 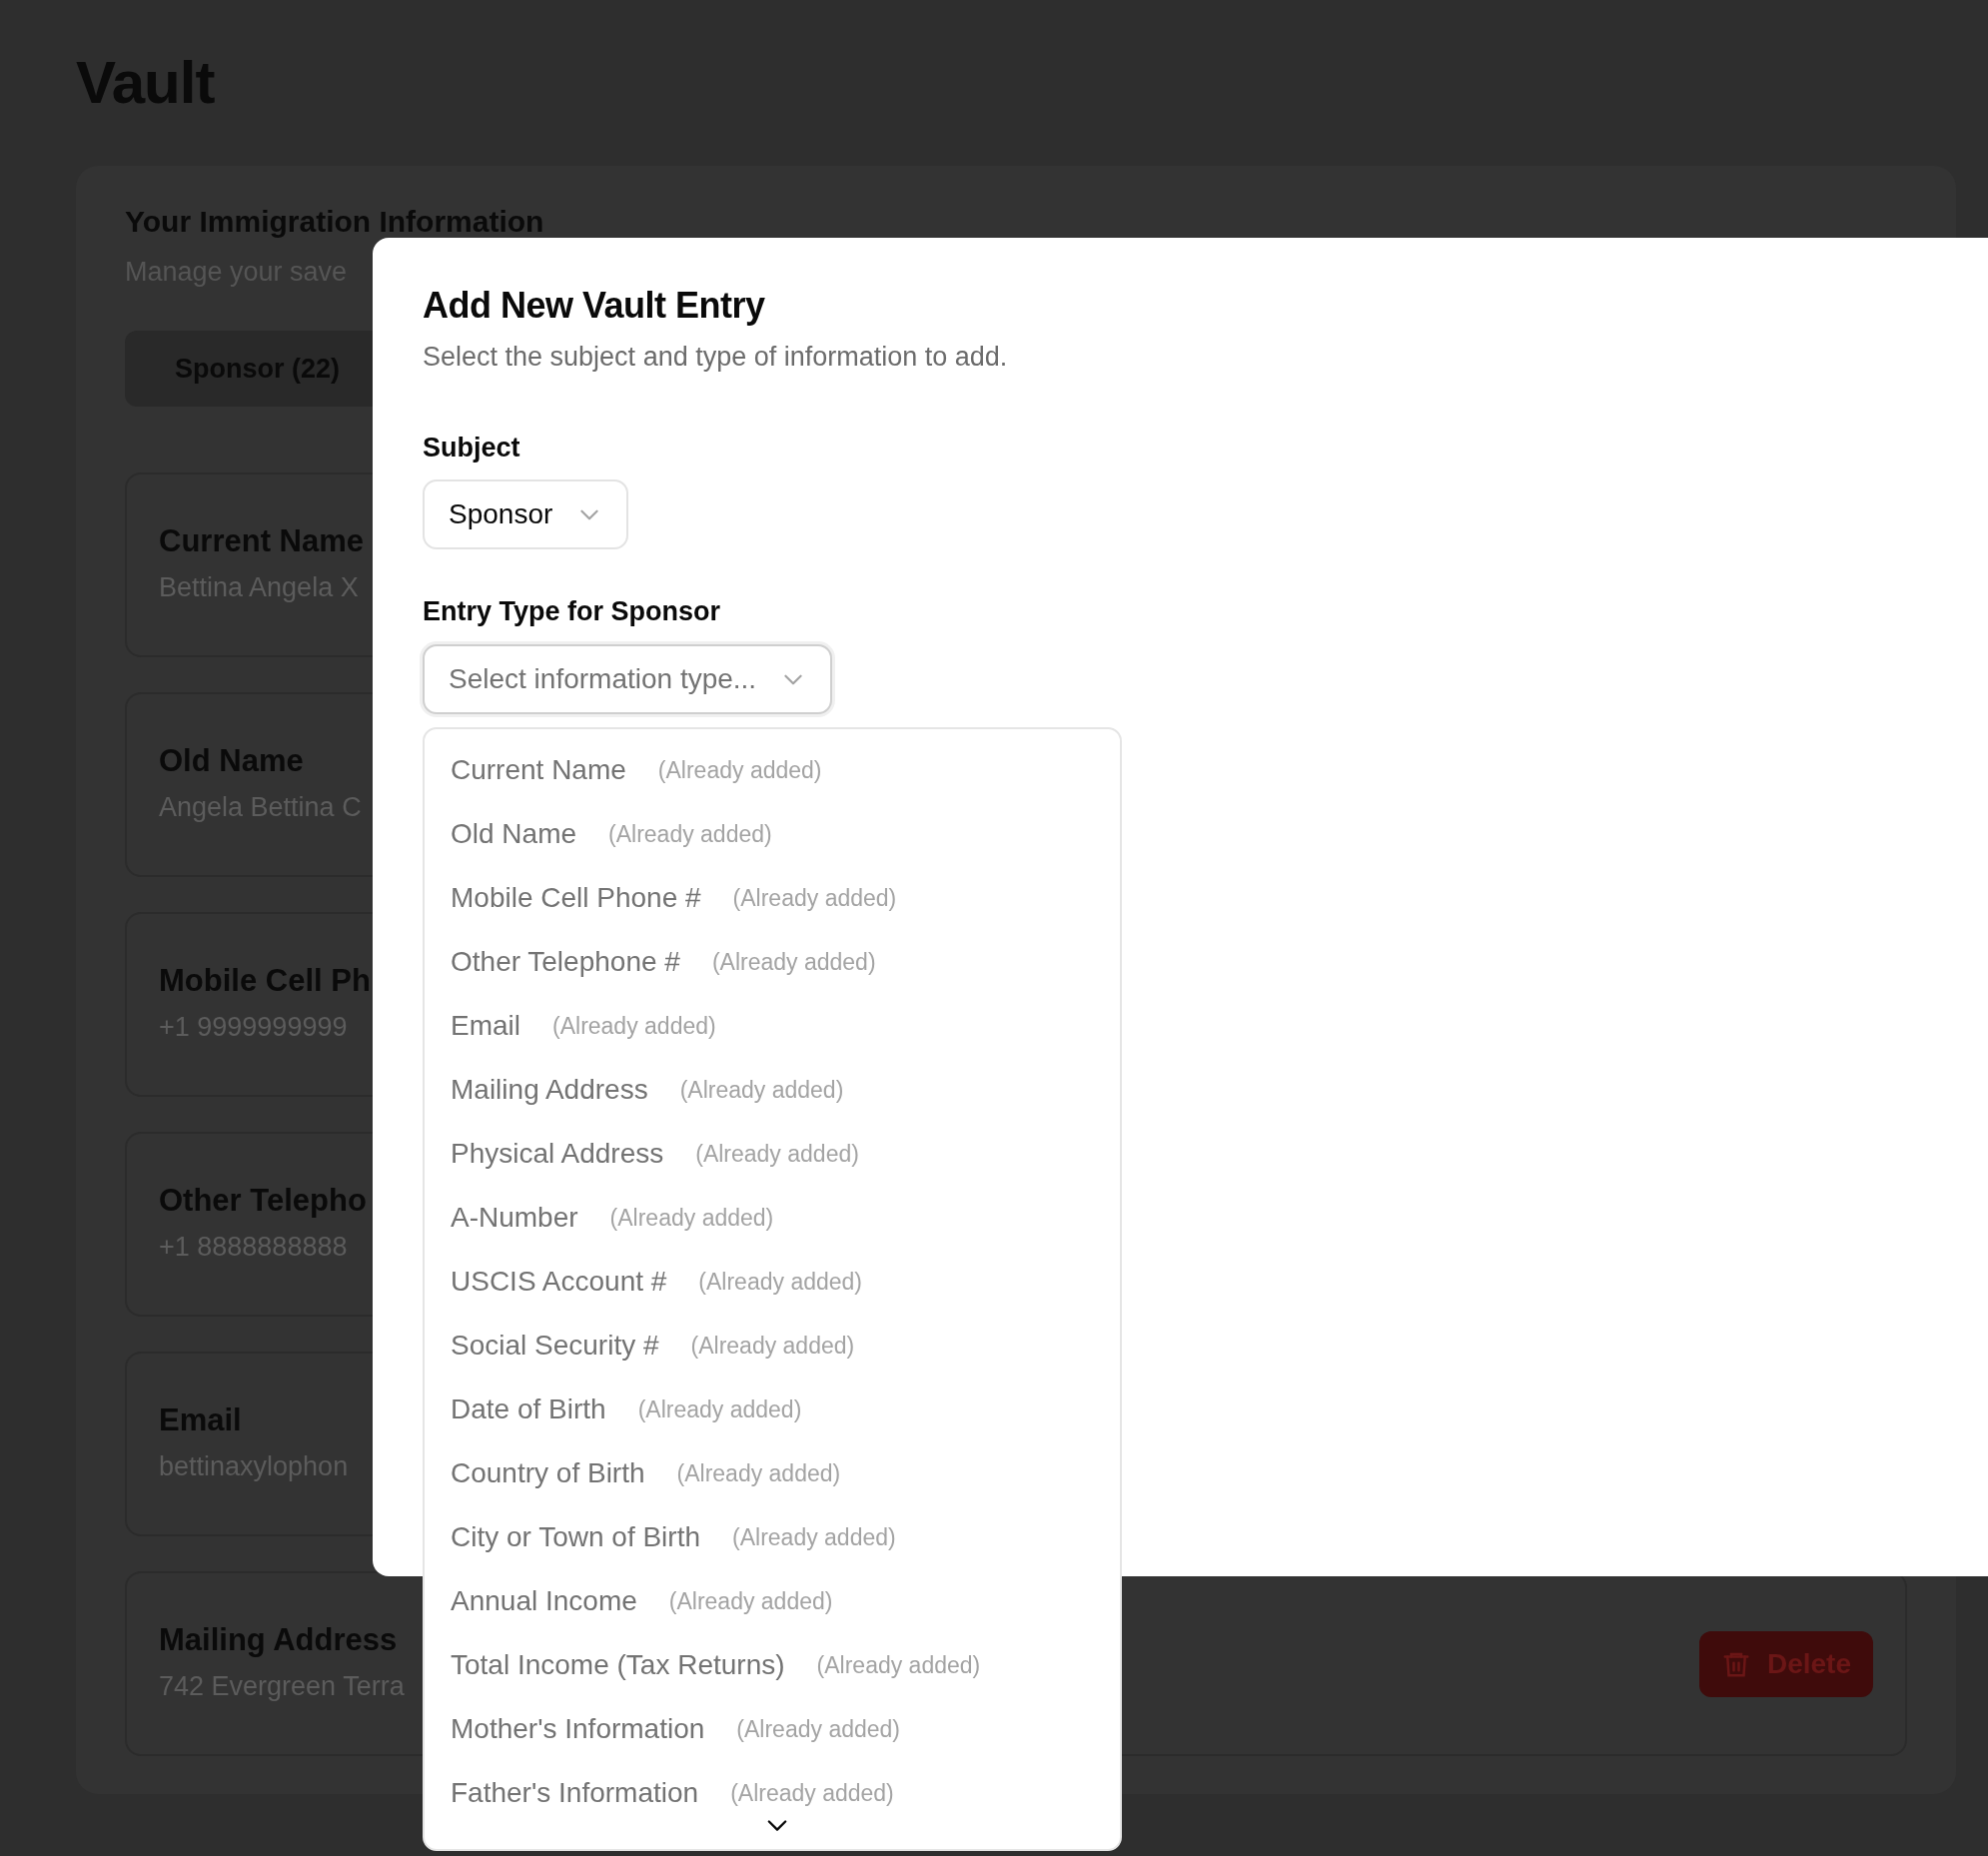 I want to click on dialog-title: Add New Vault Entry, so click(x=594, y=306).